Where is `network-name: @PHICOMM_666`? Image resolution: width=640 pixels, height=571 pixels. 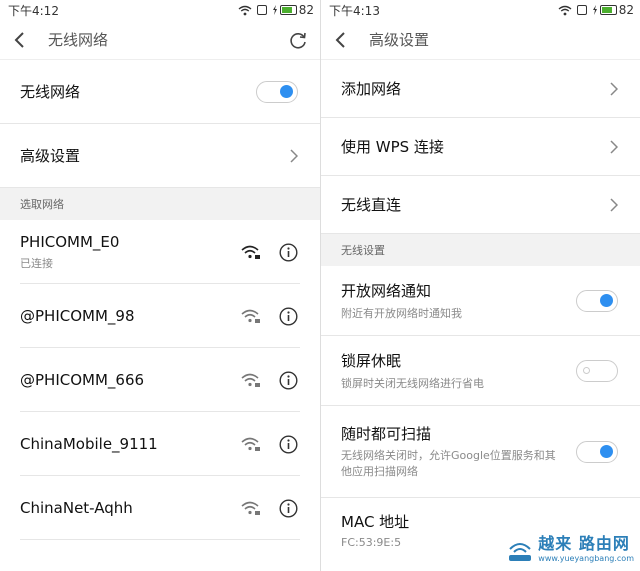 network-name: @PHICOMM_666 is located at coordinates (82, 380).